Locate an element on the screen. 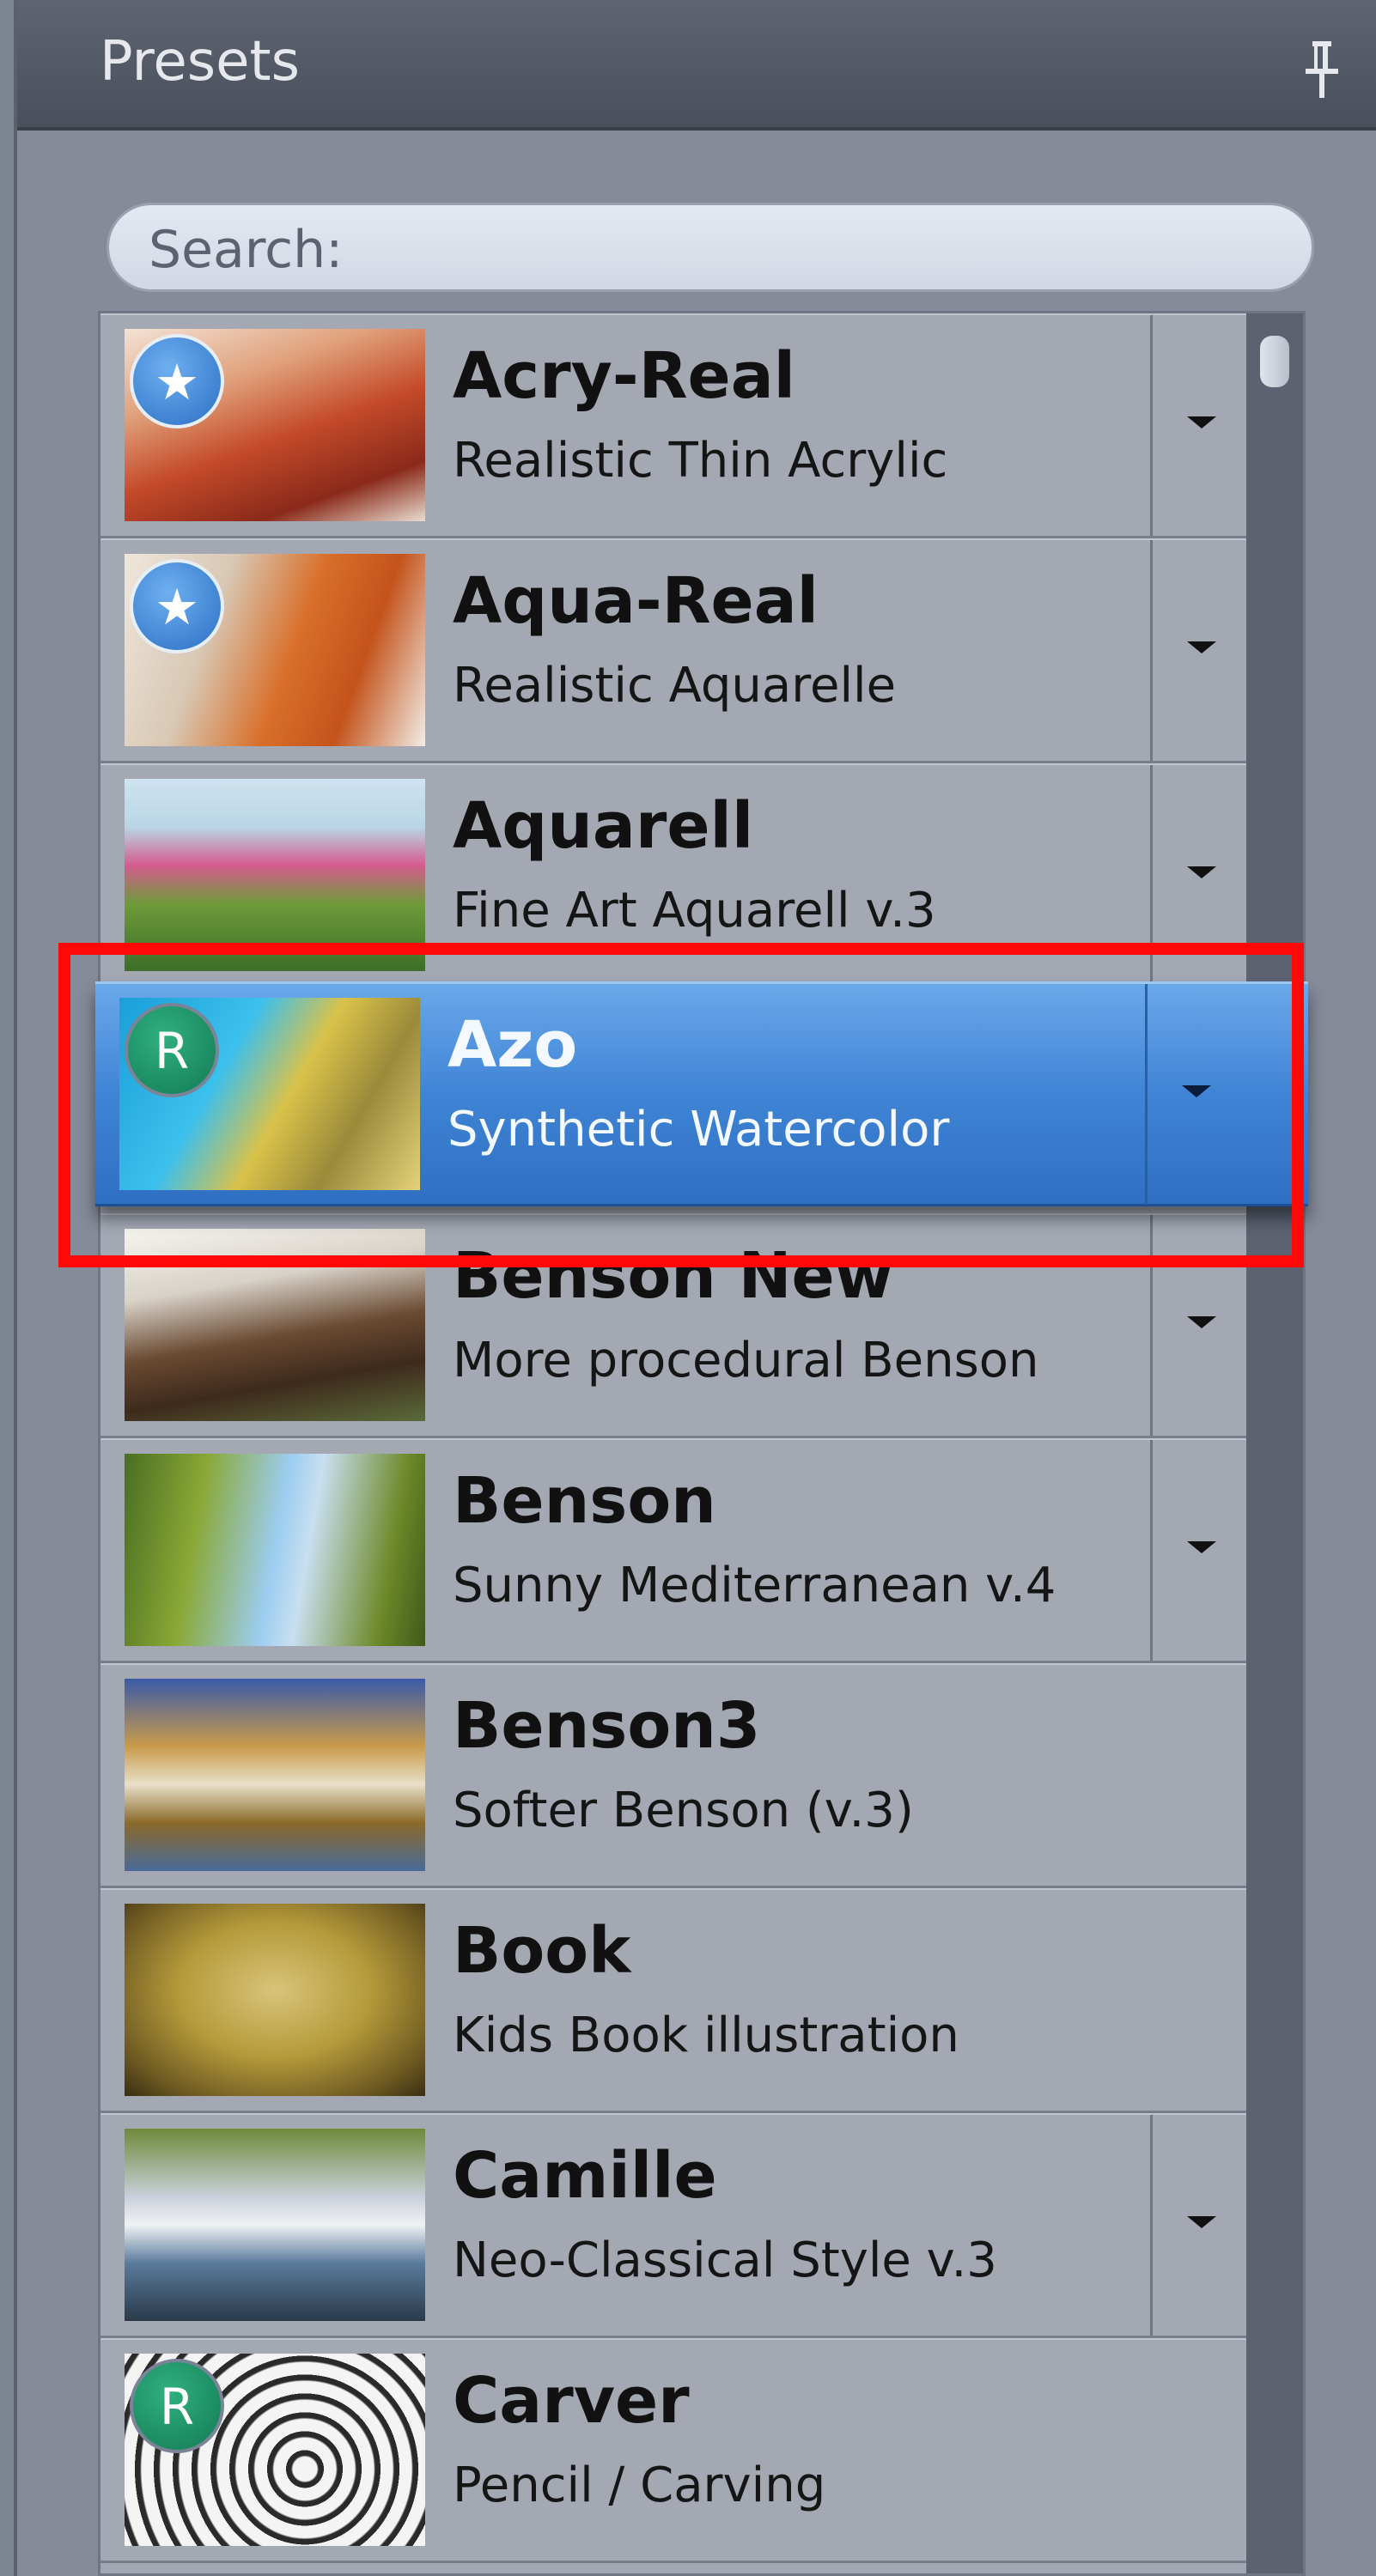 This screenshot has height=2576, width=1376. panel-title: Presets is located at coordinates (200, 62).